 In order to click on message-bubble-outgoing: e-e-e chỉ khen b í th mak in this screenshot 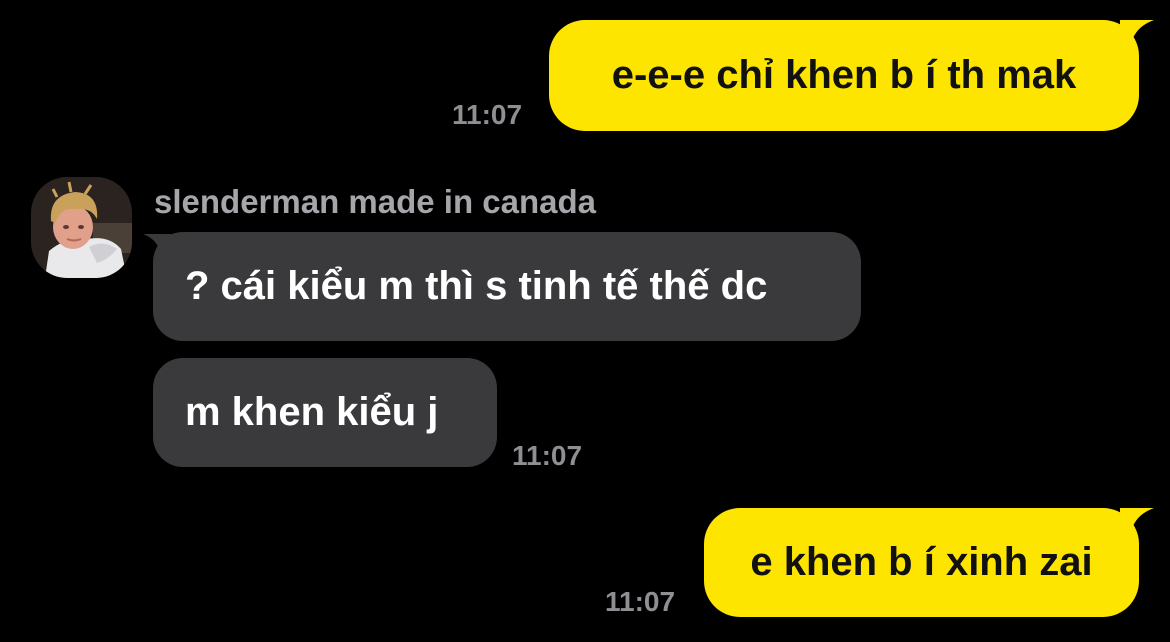, I will do `click(844, 75)`.